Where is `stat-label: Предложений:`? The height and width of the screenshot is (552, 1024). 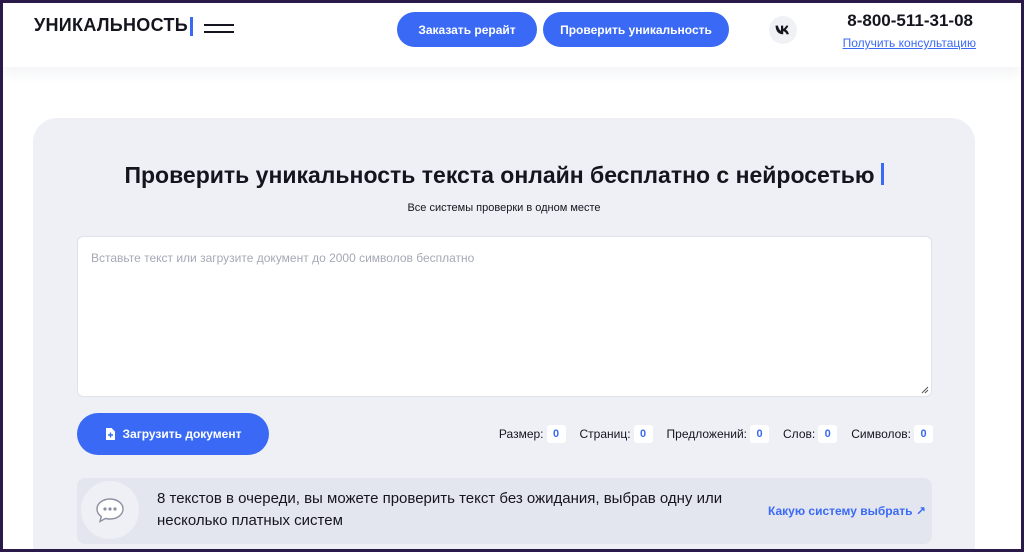 stat-label: Предложений: is located at coordinates (707, 434).